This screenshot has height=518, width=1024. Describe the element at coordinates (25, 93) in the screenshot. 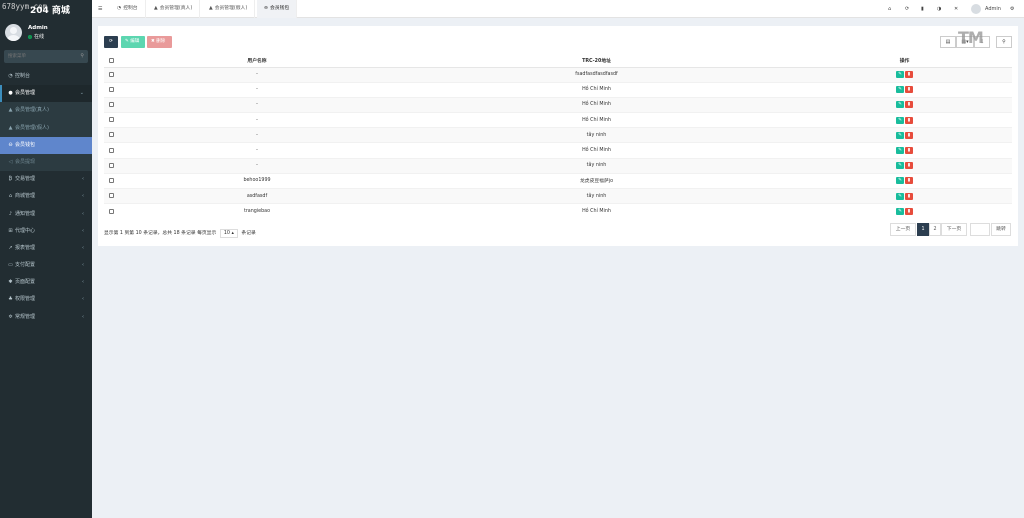

I see `sidebar-item-label: 会员管理` at that location.